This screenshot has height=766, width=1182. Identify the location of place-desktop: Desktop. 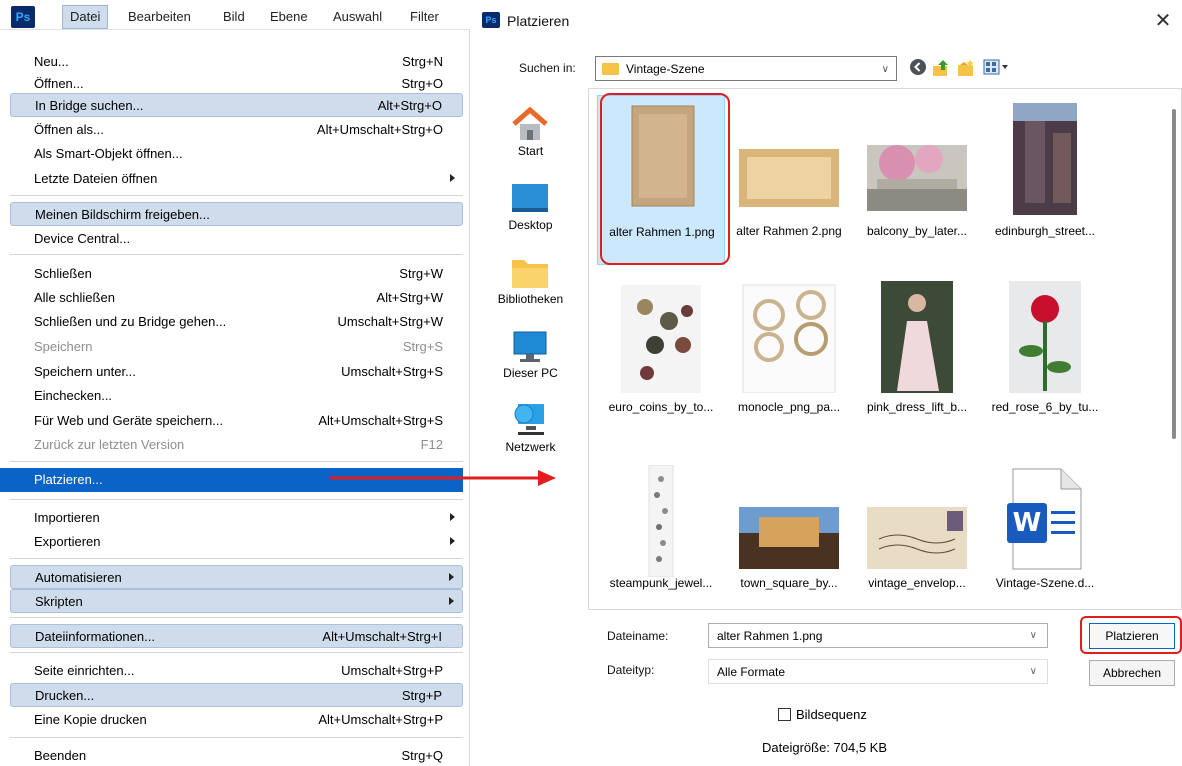
(530, 209).